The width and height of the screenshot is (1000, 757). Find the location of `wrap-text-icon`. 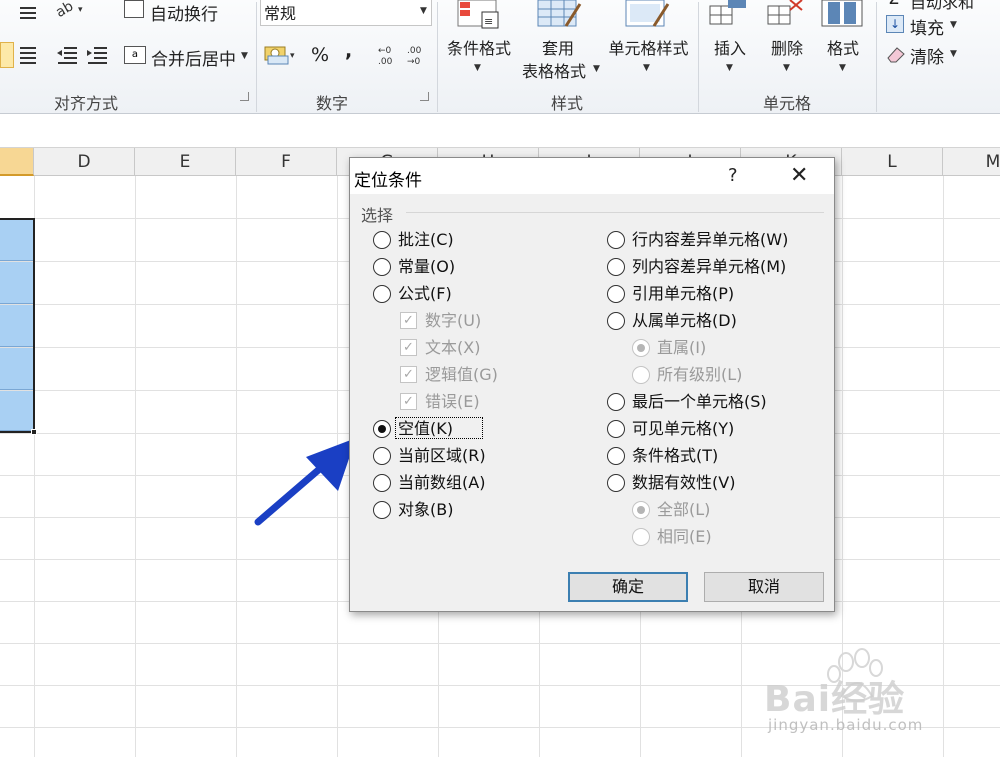

wrap-text-icon is located at coordinates (134, 9).